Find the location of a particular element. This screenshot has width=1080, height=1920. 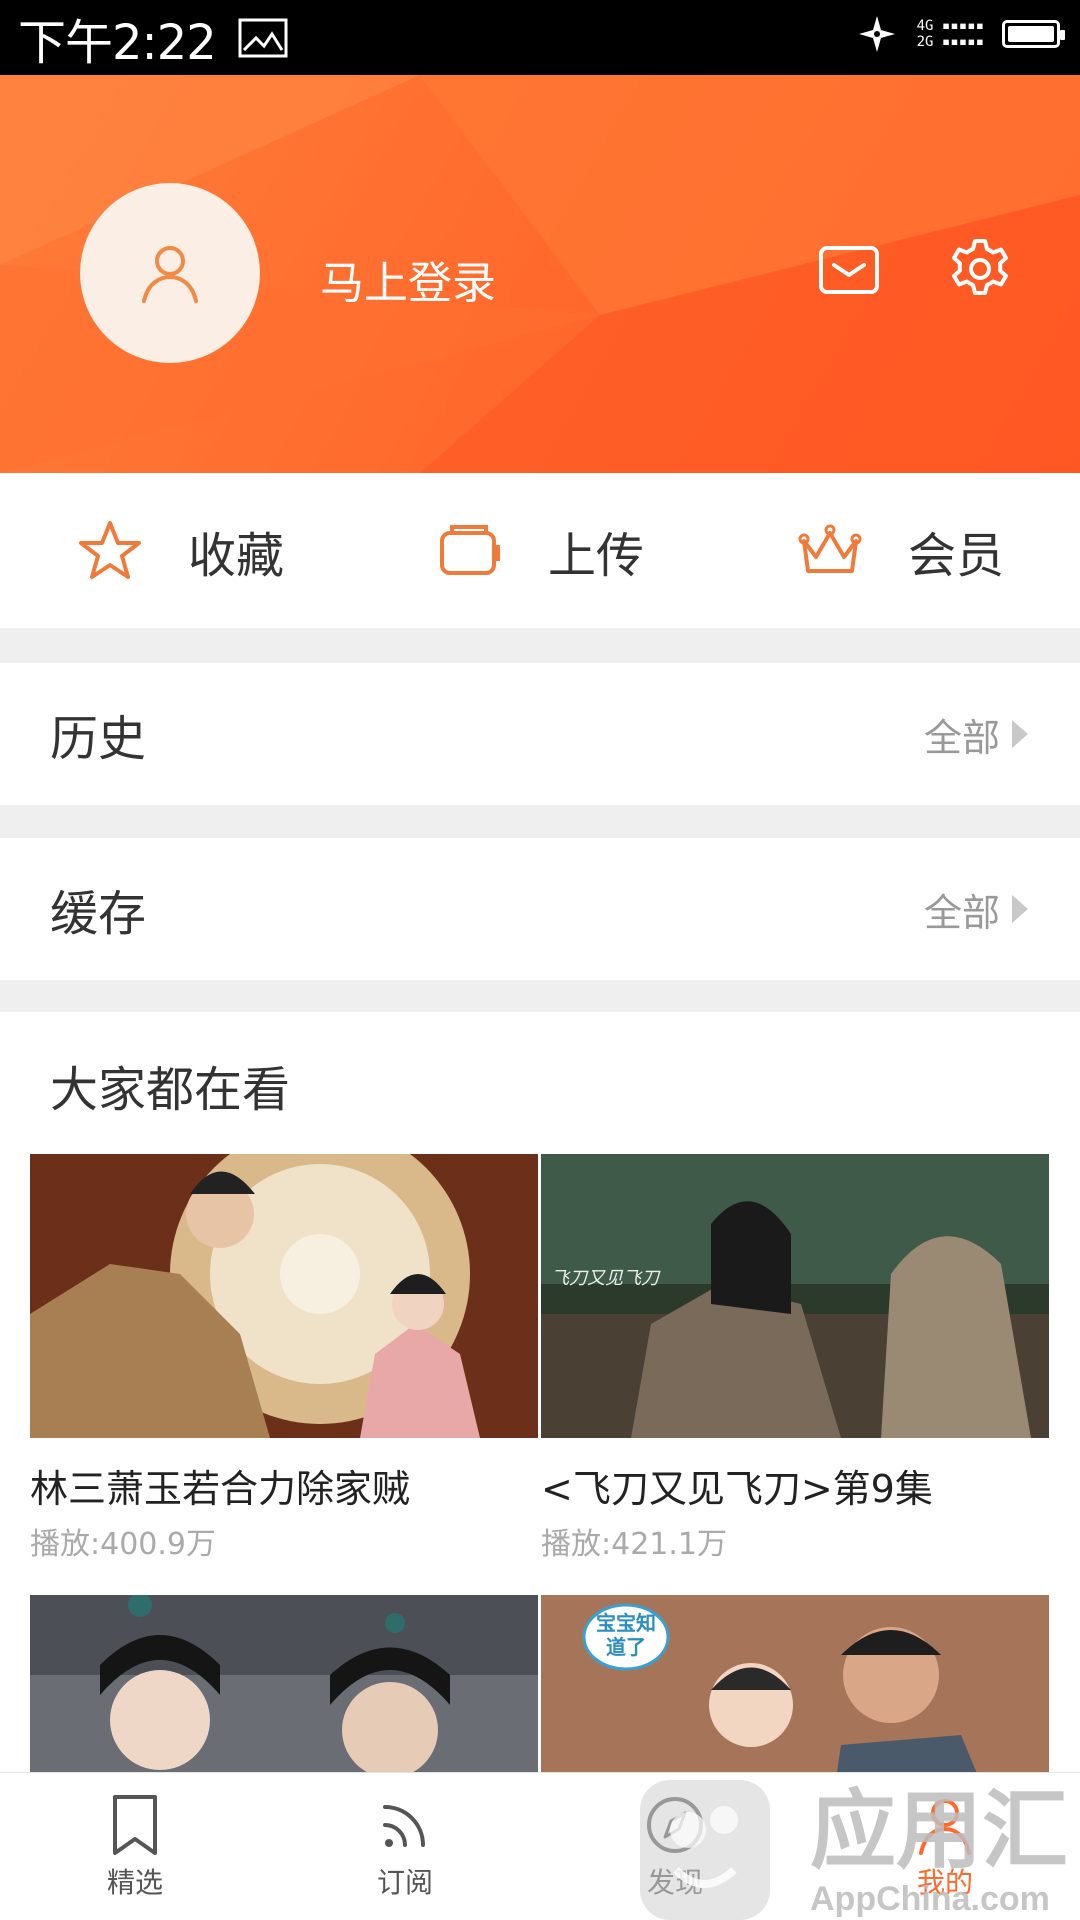

nav-featured-label: 精选 is located at coordinates (134, 1882).